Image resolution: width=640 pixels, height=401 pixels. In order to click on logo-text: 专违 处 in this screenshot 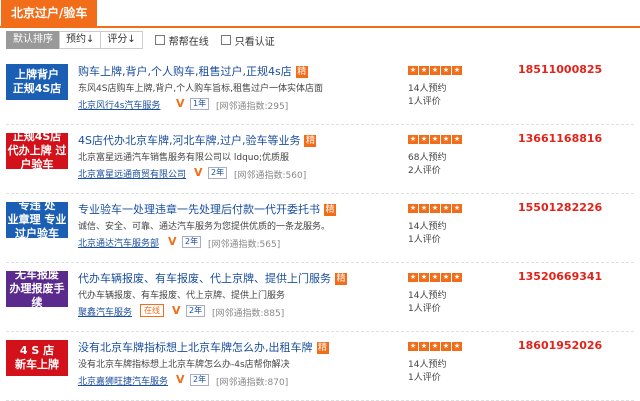, I will do `click(37, 205)`.